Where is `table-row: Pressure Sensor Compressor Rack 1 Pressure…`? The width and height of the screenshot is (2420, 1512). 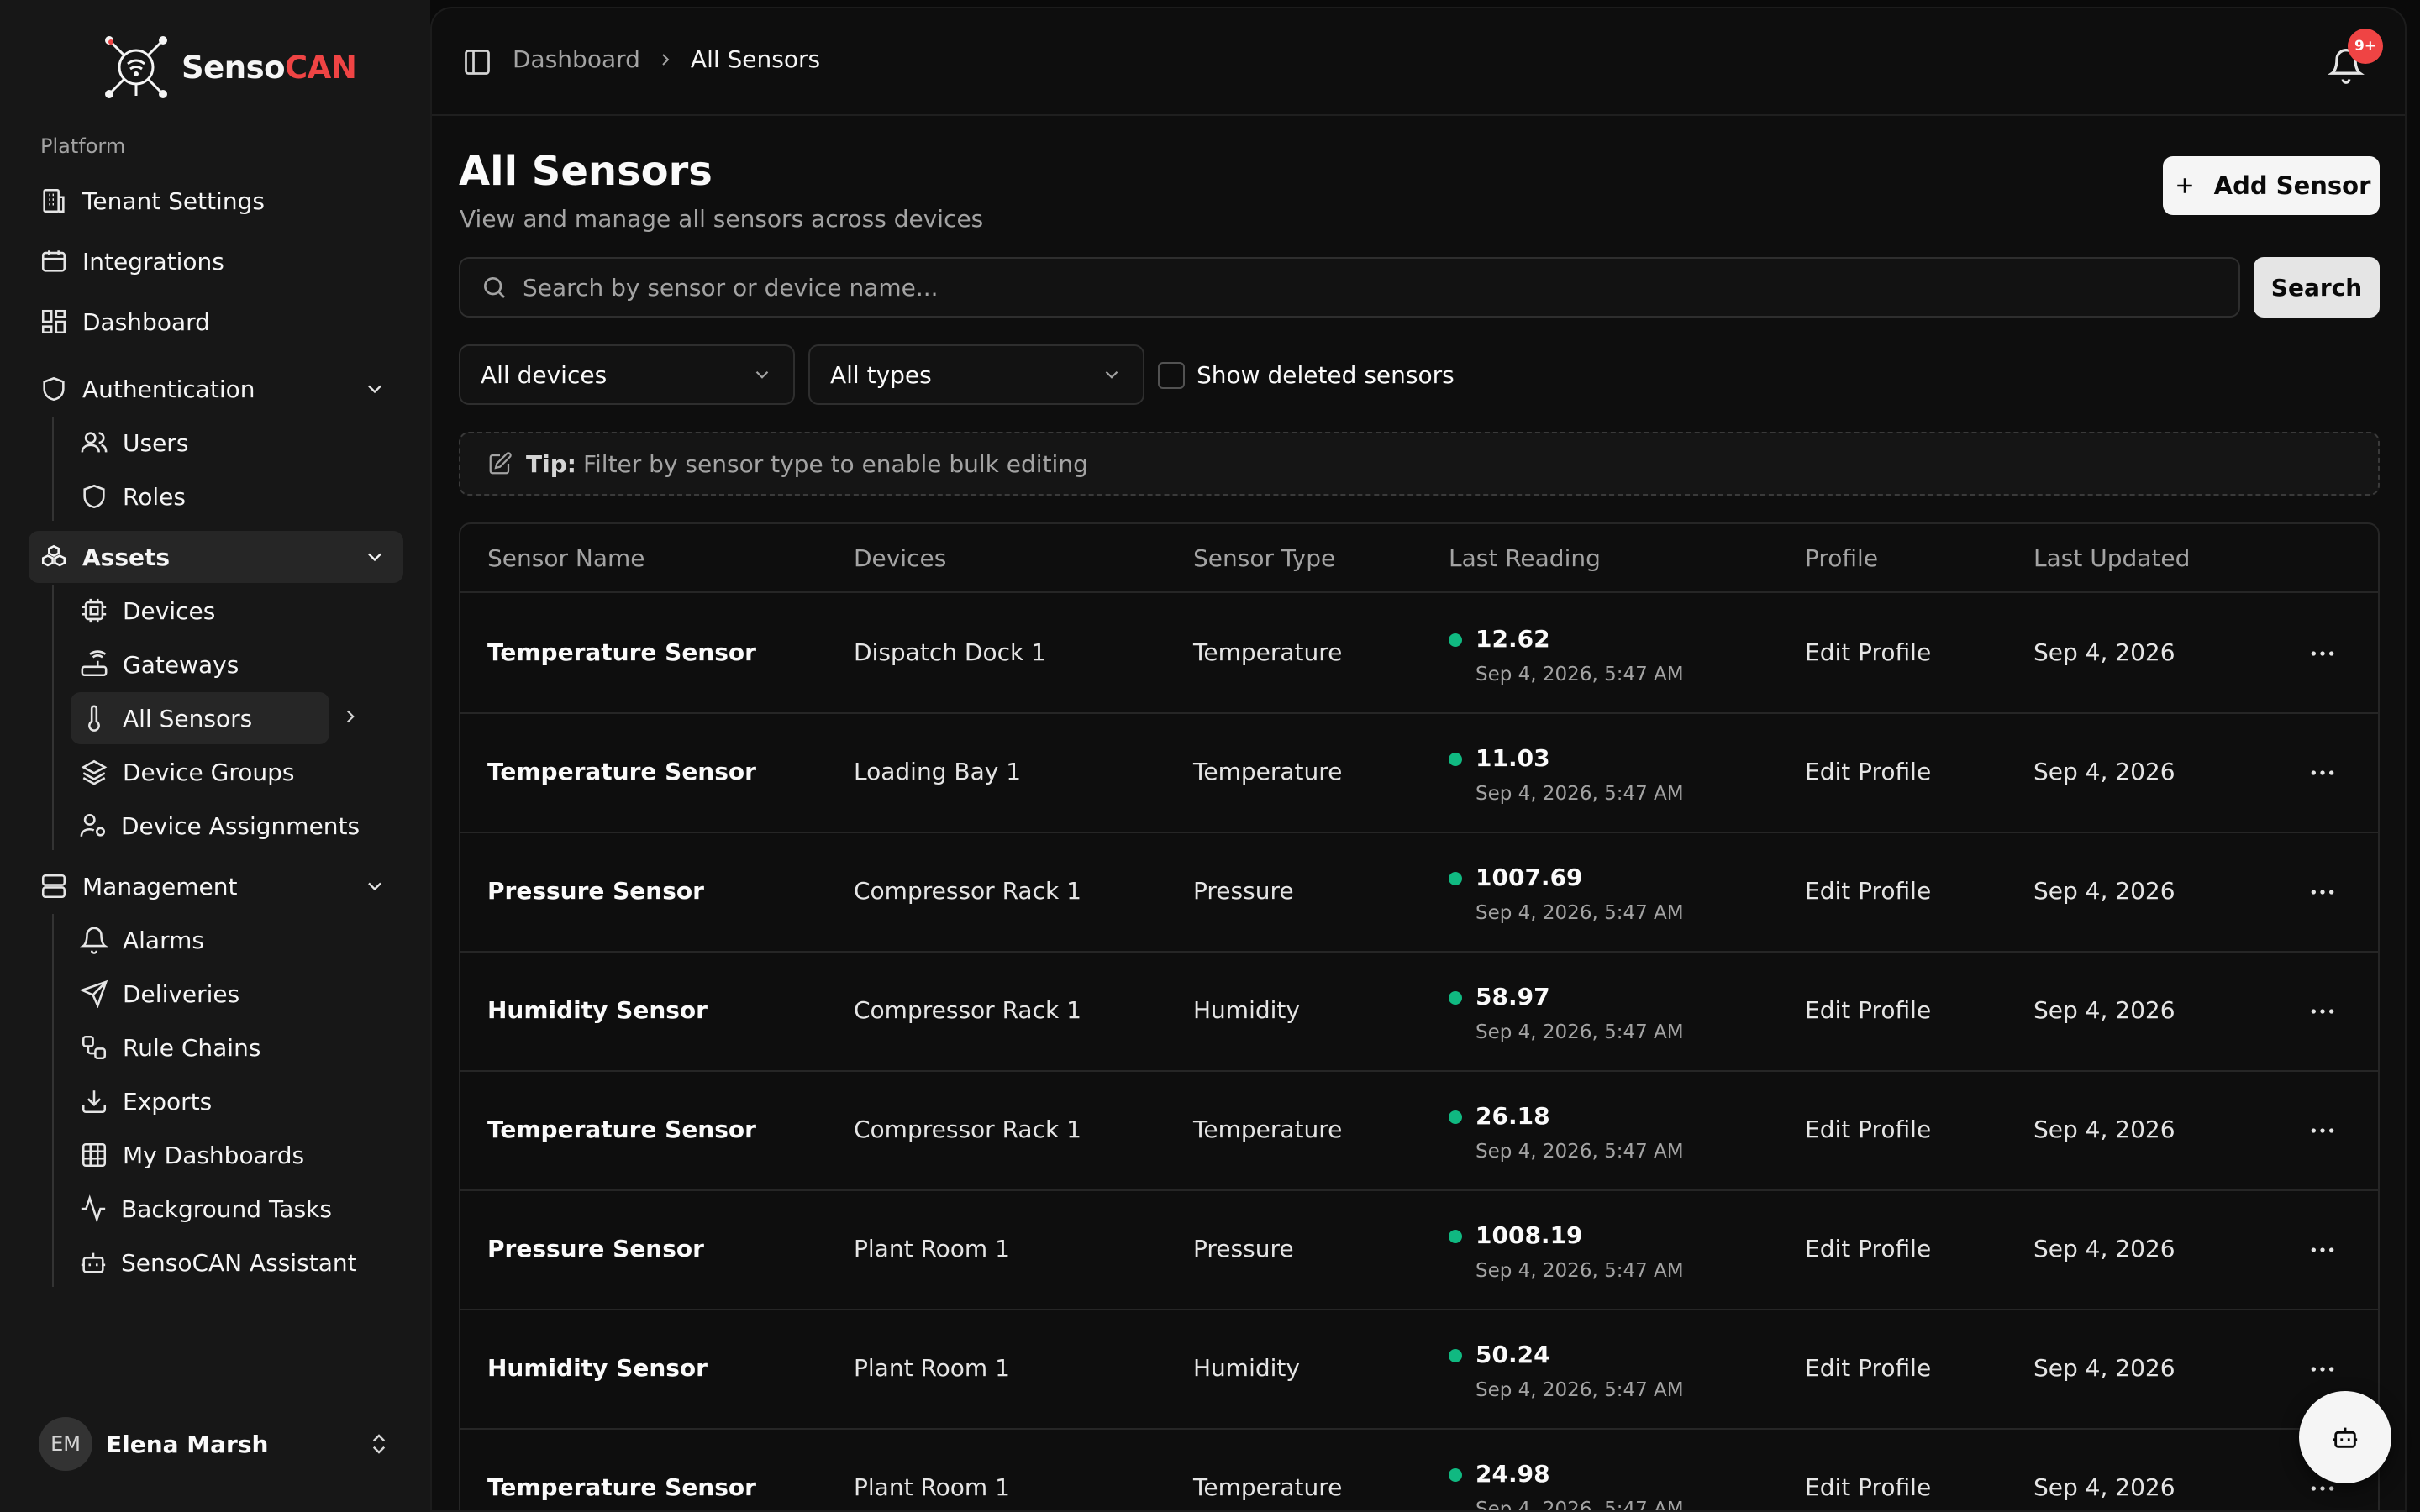 table-row: Pressure Sensor Compressor Rack 1 Pressure… is located at coordinates (1419, 893).